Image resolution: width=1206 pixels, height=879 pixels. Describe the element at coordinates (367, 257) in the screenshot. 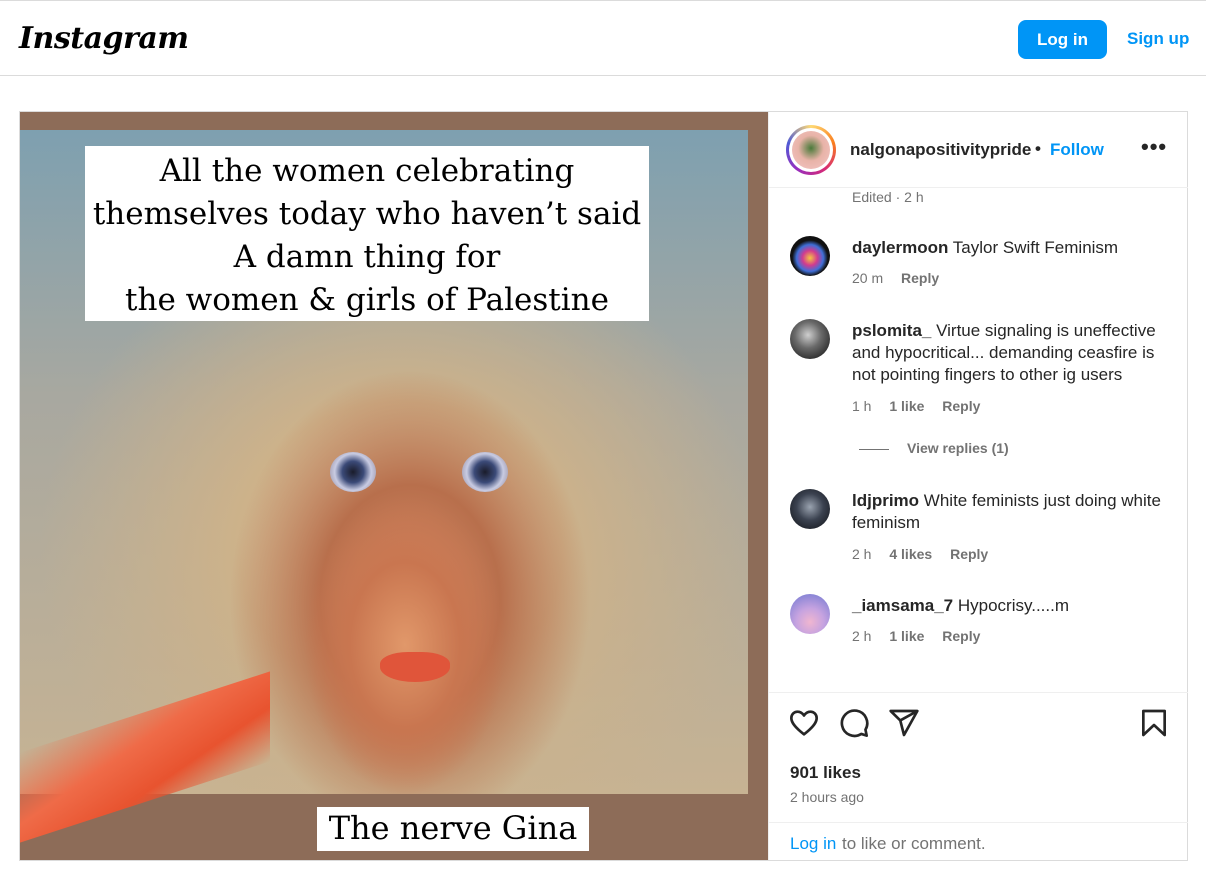

I see `caption-line: A damn thing for` at that location.